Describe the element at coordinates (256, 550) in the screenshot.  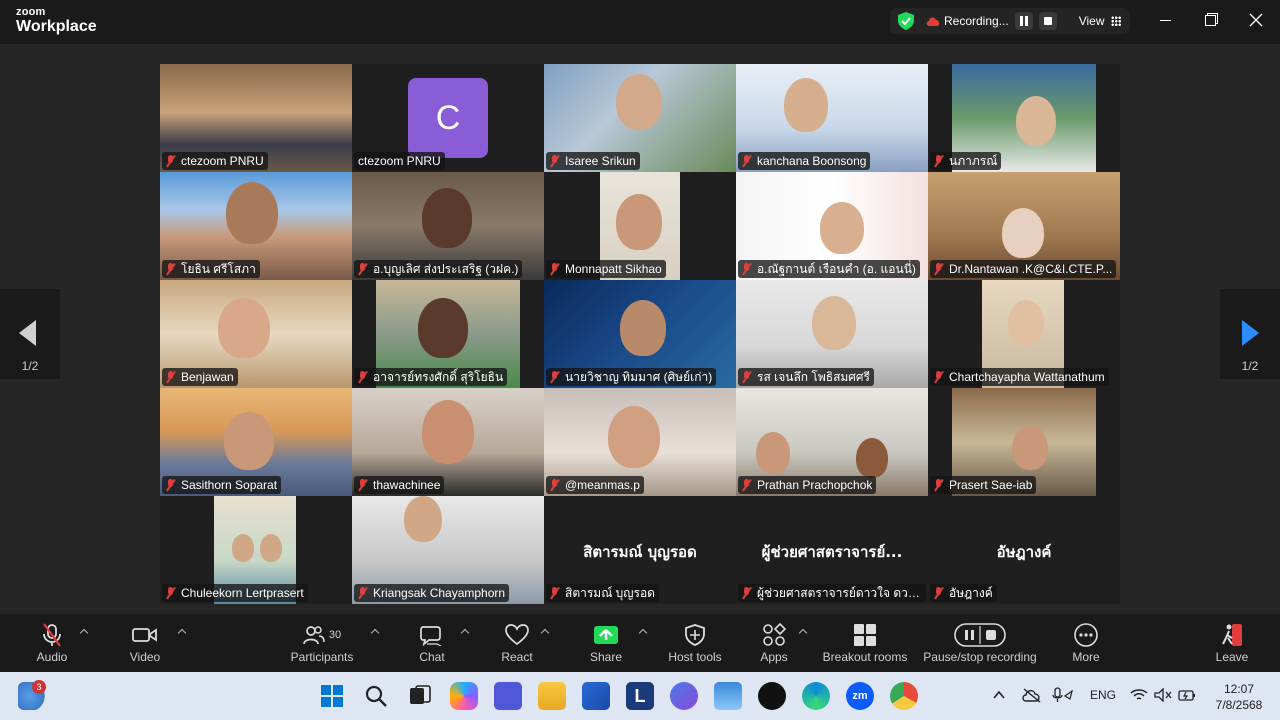
I see `participant-tile: Chuleekorn Lertprasert` at that location.